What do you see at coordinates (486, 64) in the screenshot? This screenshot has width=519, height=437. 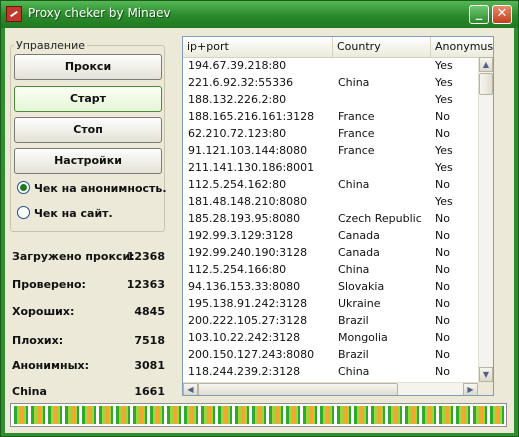 I see `scroll-up-arrow-icon: ▲` at bounding box center [486, 64].